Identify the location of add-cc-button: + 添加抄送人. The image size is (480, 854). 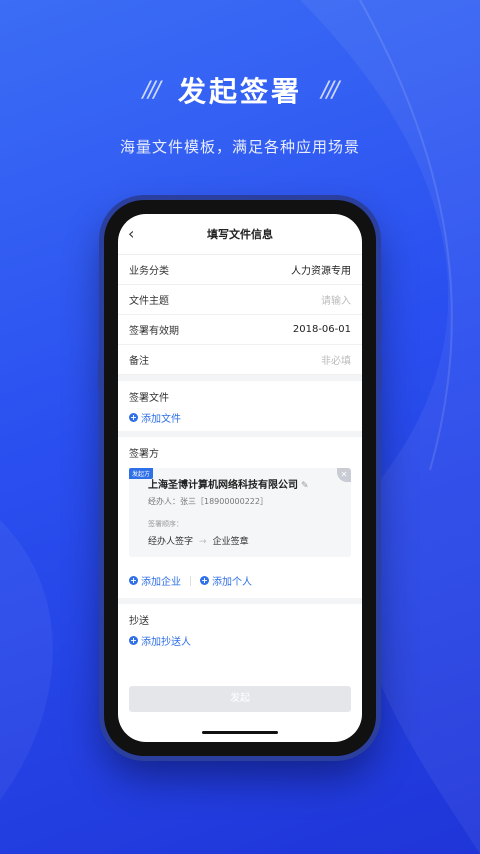
(240, 640).